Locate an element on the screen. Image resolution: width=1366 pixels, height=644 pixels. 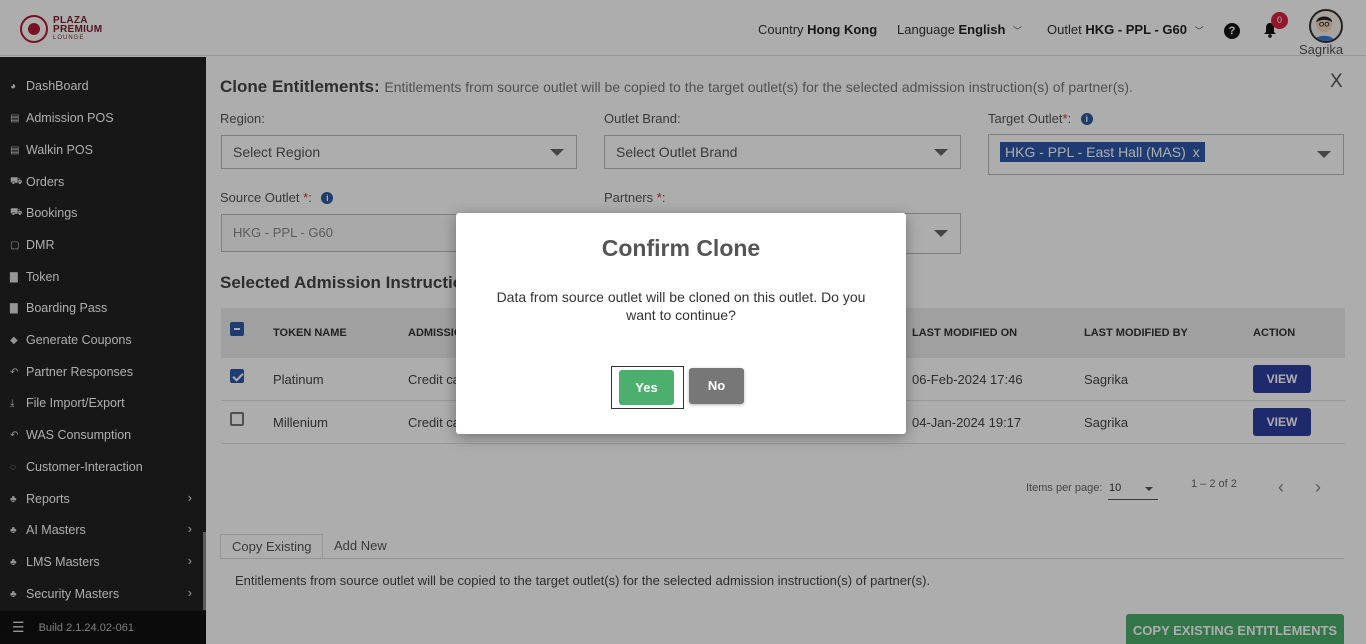
yes-button-focus-ring: Yes is located at coordinates (647, 387).